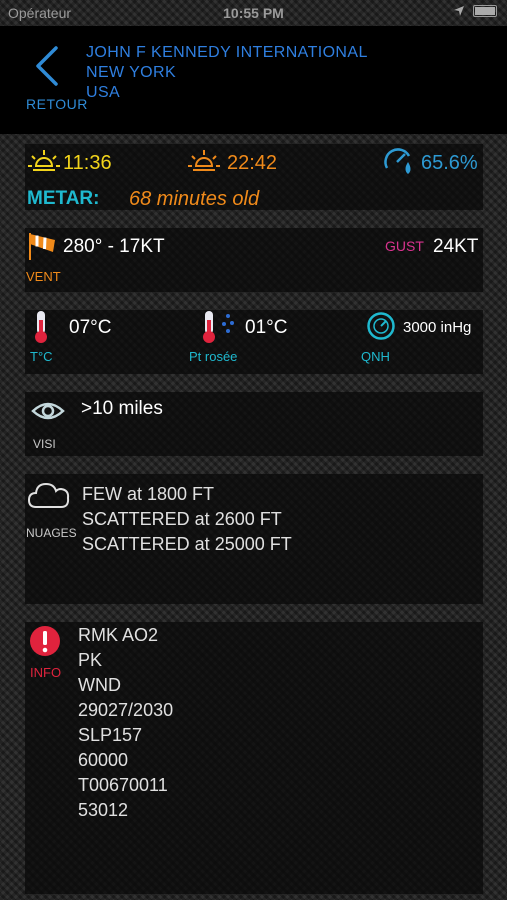  What do you see at coordinates (45, 641) in the screenshot?
I see `alert-circle-icon` at bounding box center [45, 641].